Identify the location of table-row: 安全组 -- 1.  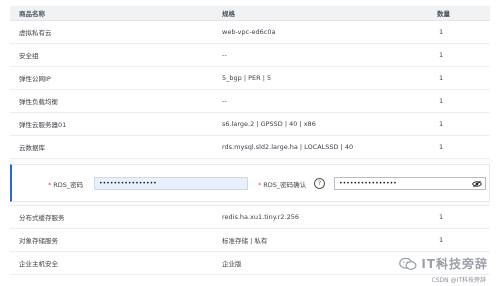
(250, 55).